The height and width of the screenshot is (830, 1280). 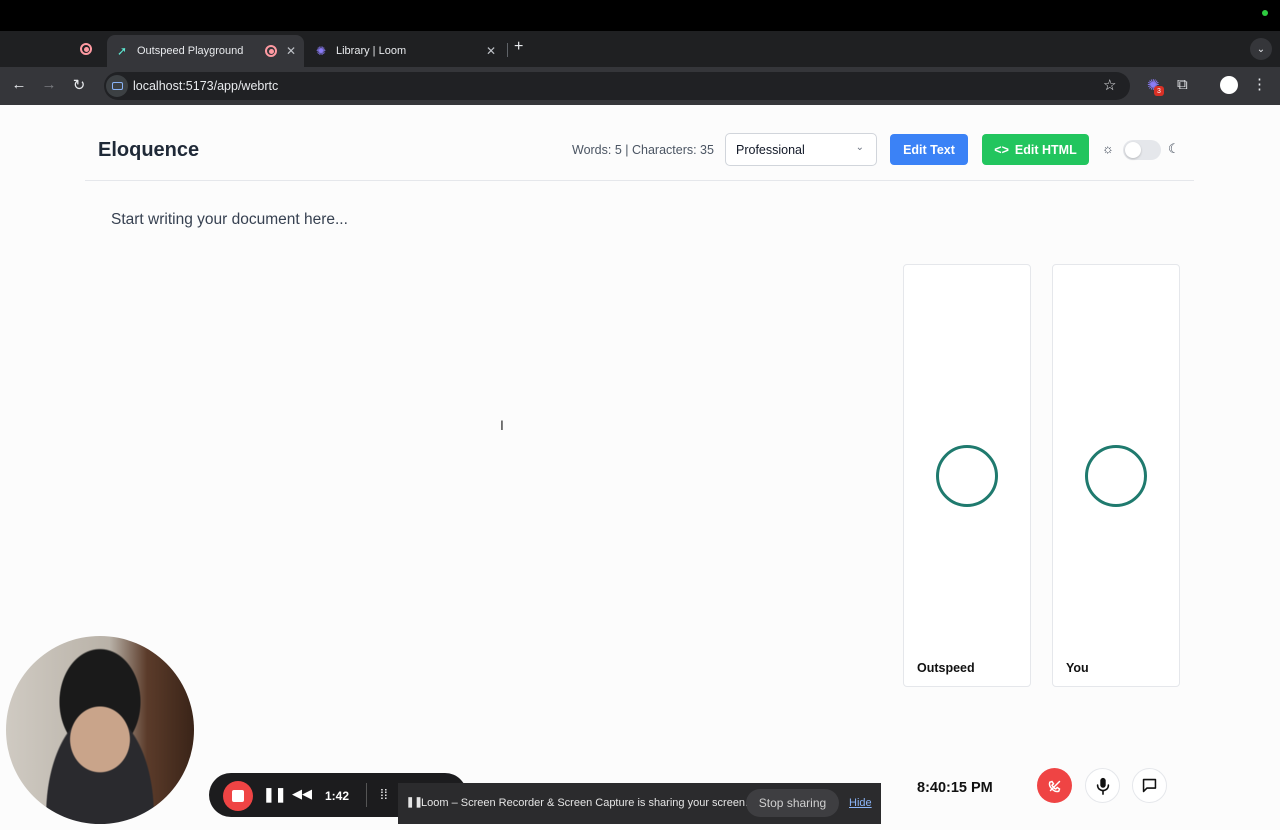 What do you see at coordinates (929, 149) in the screenshot?
I see `edit-text-button: Edit Text` at bounding box center [929, 149].